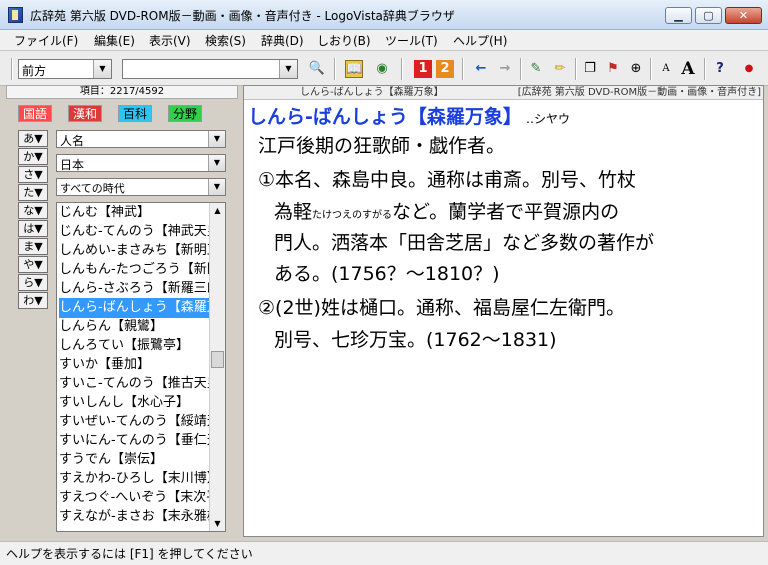  Describe the element at coordinates (122, 92) in the screenshot. I see `item-count: 項目：2217/4592` at that location.